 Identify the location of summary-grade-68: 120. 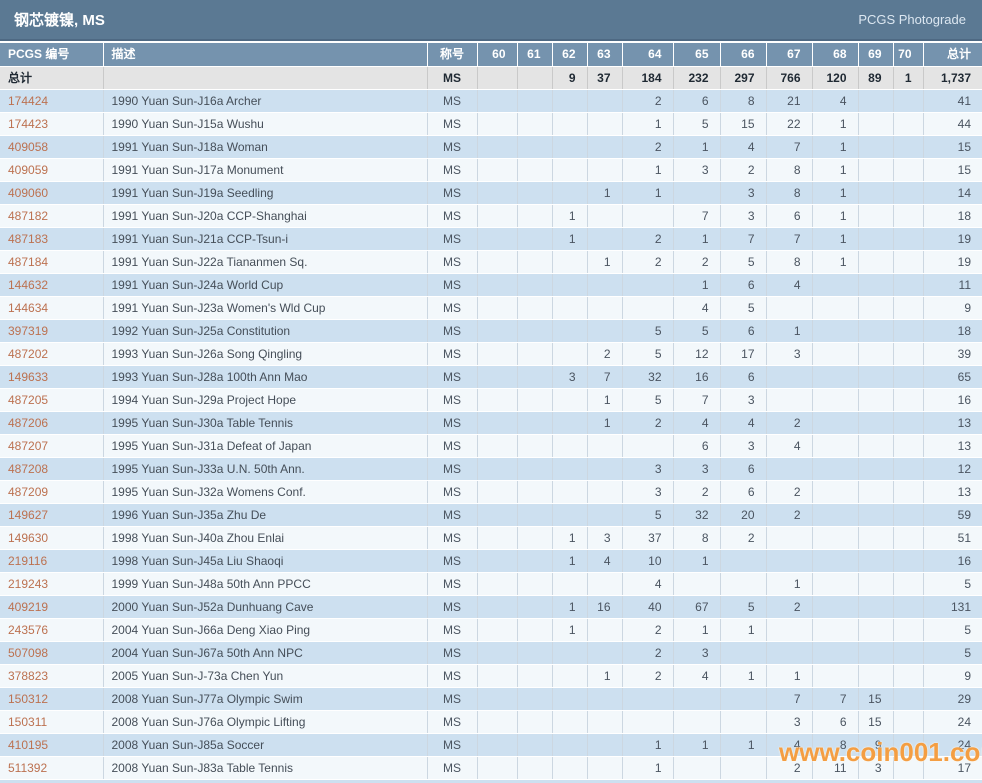
(834, 78).